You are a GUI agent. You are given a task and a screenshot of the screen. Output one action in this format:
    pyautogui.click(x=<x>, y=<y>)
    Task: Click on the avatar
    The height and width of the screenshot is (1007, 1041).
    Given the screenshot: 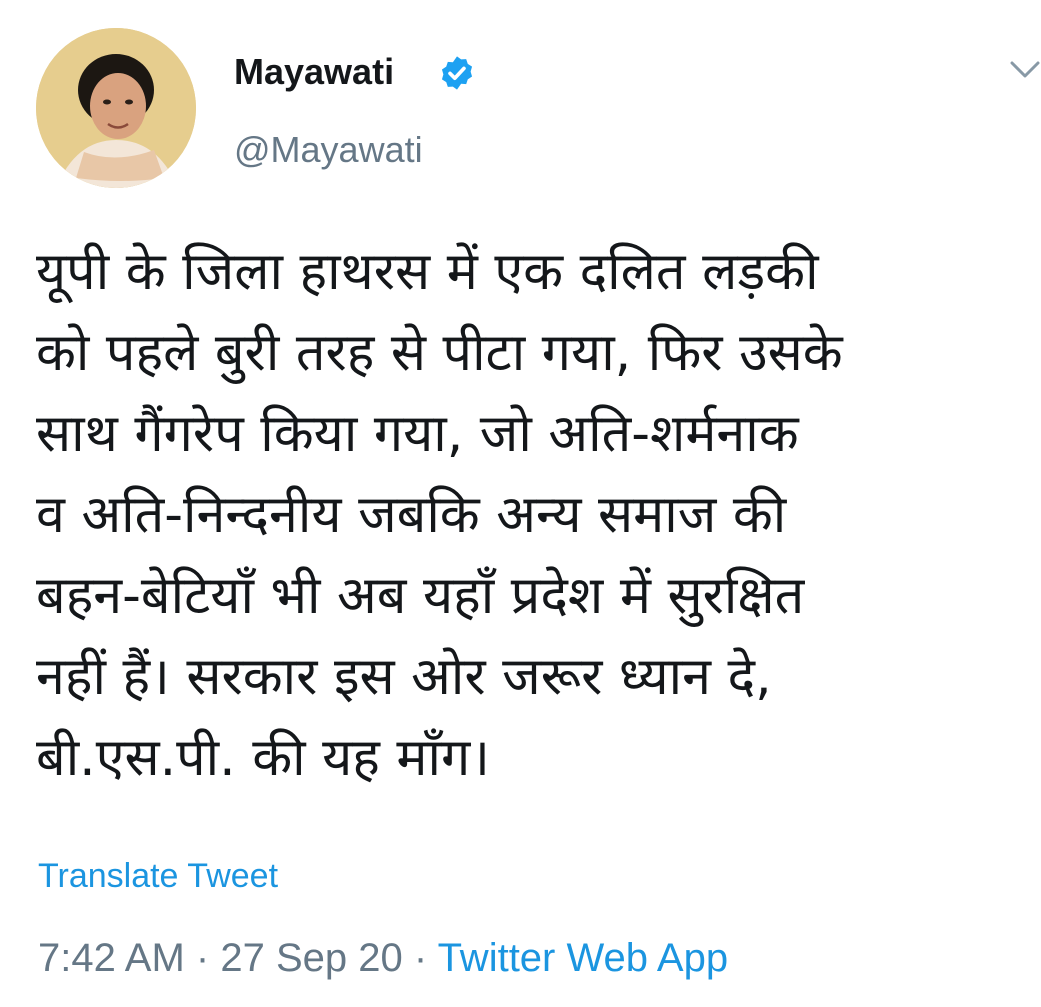 What is the action you would take?
    pyautogui.click(x=116, y=108)
    